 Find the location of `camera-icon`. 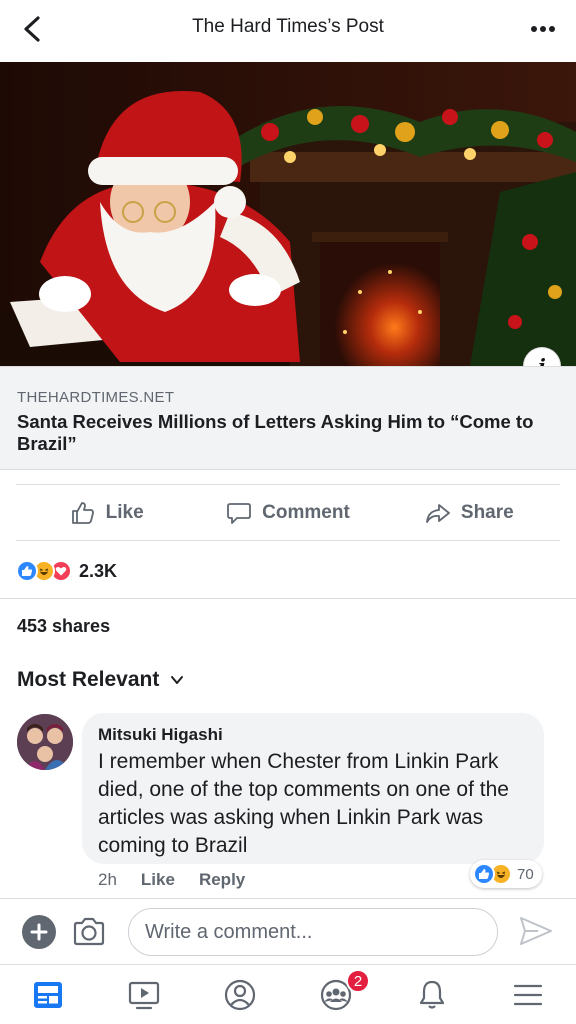

camera-icon is located at coordinates (89, 932).